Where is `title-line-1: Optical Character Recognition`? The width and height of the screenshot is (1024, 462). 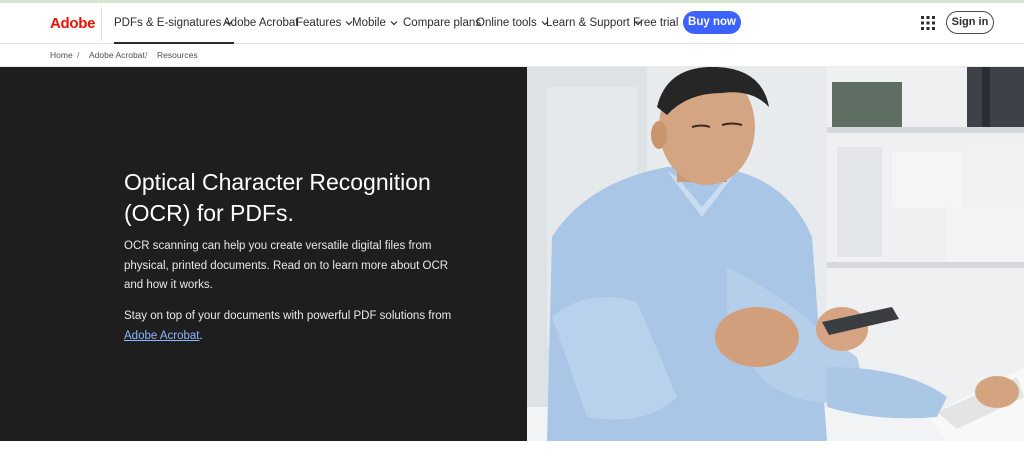
title-line-1: Optical Character Recognition is located at coordinates (277, 182).